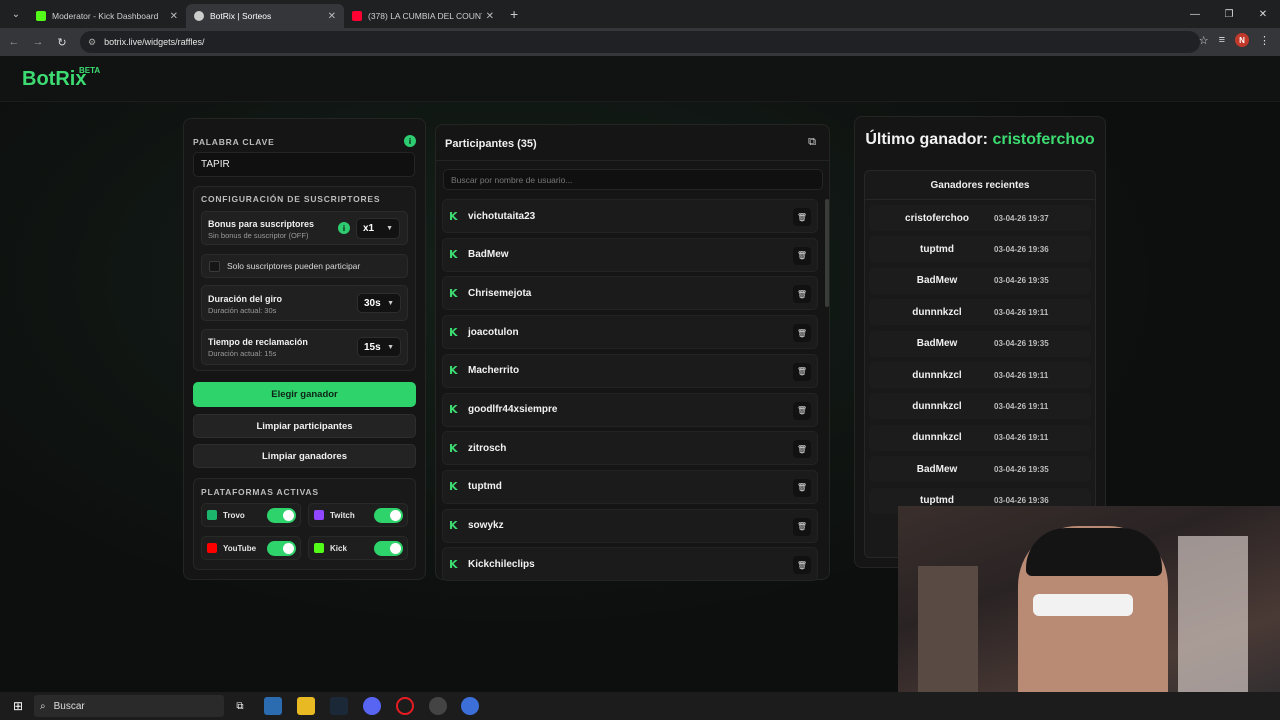 The width and height of the screenshot is (1280, 720). What do you see at coordinates (630, 409) in the screenshot?
I see `participant-row: Kgoodlfr44xsiempre 🗑` at bounding box center [630, 409].